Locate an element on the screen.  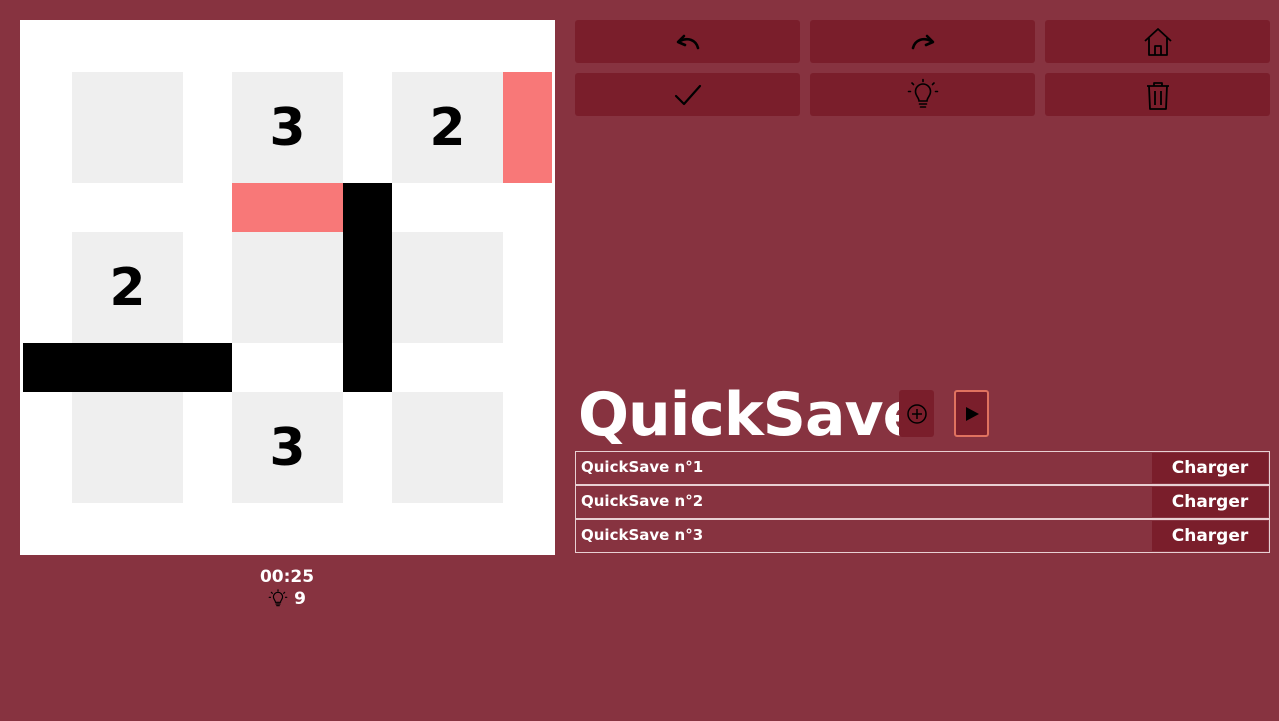
quicksave-slot-label: QuickSave n°1 is located at coordinates (642, 467).